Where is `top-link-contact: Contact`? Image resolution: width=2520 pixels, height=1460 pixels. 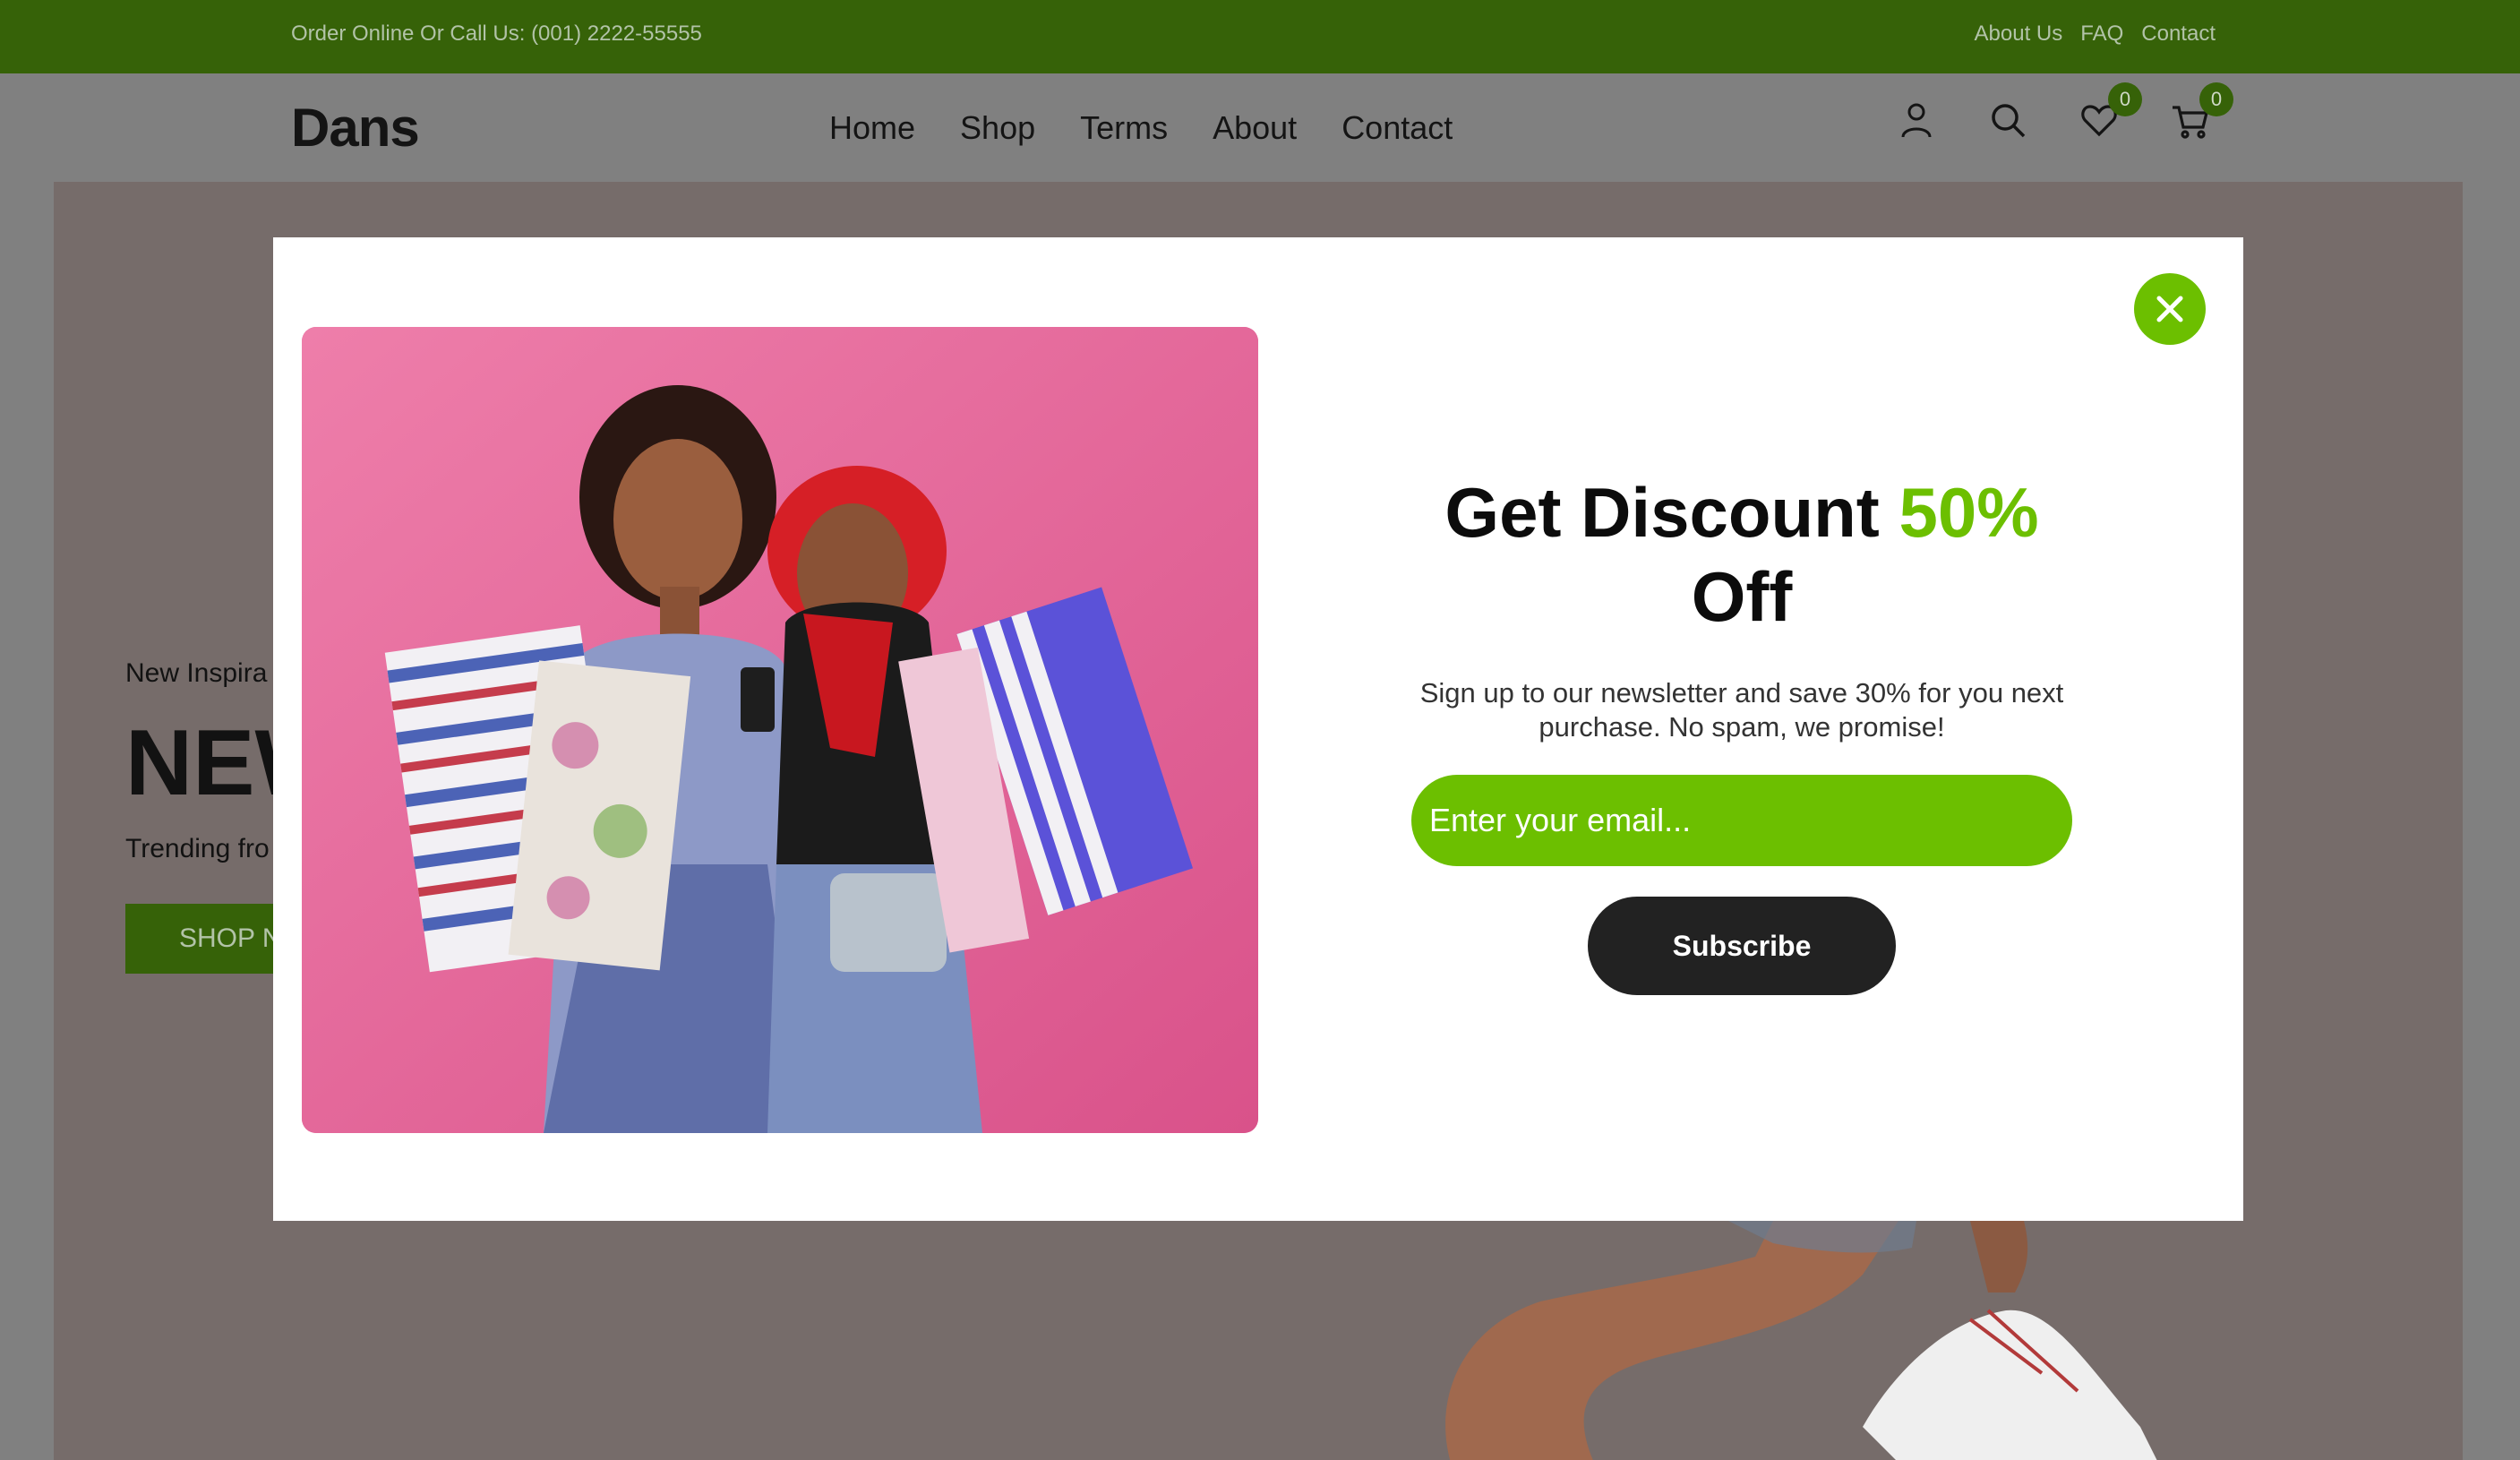 top-link-contact: Contact is located at coordinates (2178, 34).